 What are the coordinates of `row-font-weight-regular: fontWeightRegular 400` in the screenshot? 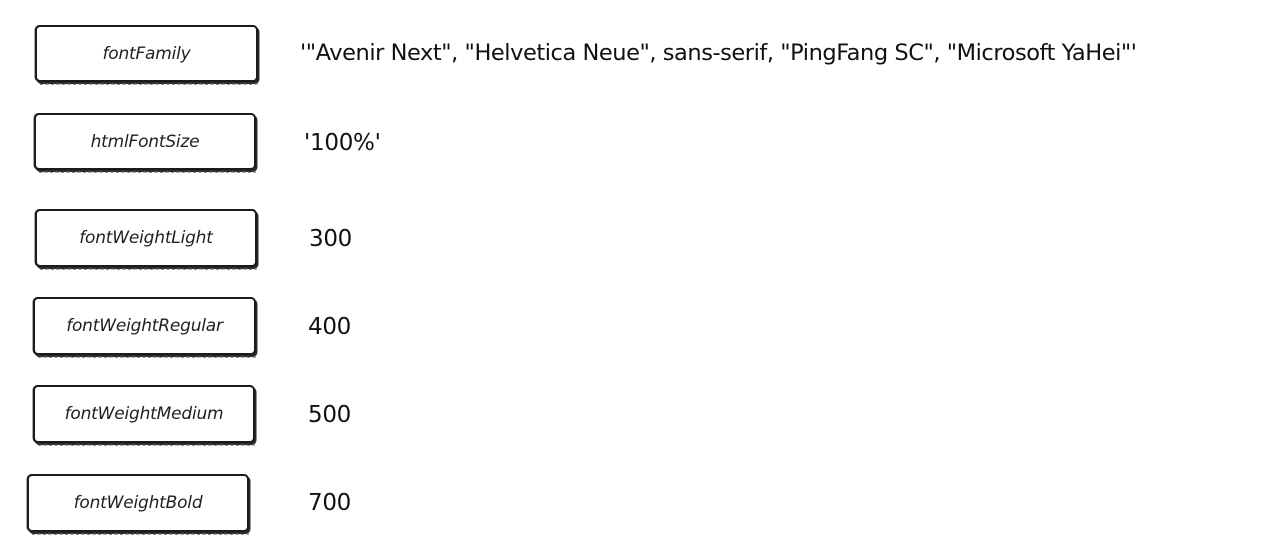 It's located at (633, 328).